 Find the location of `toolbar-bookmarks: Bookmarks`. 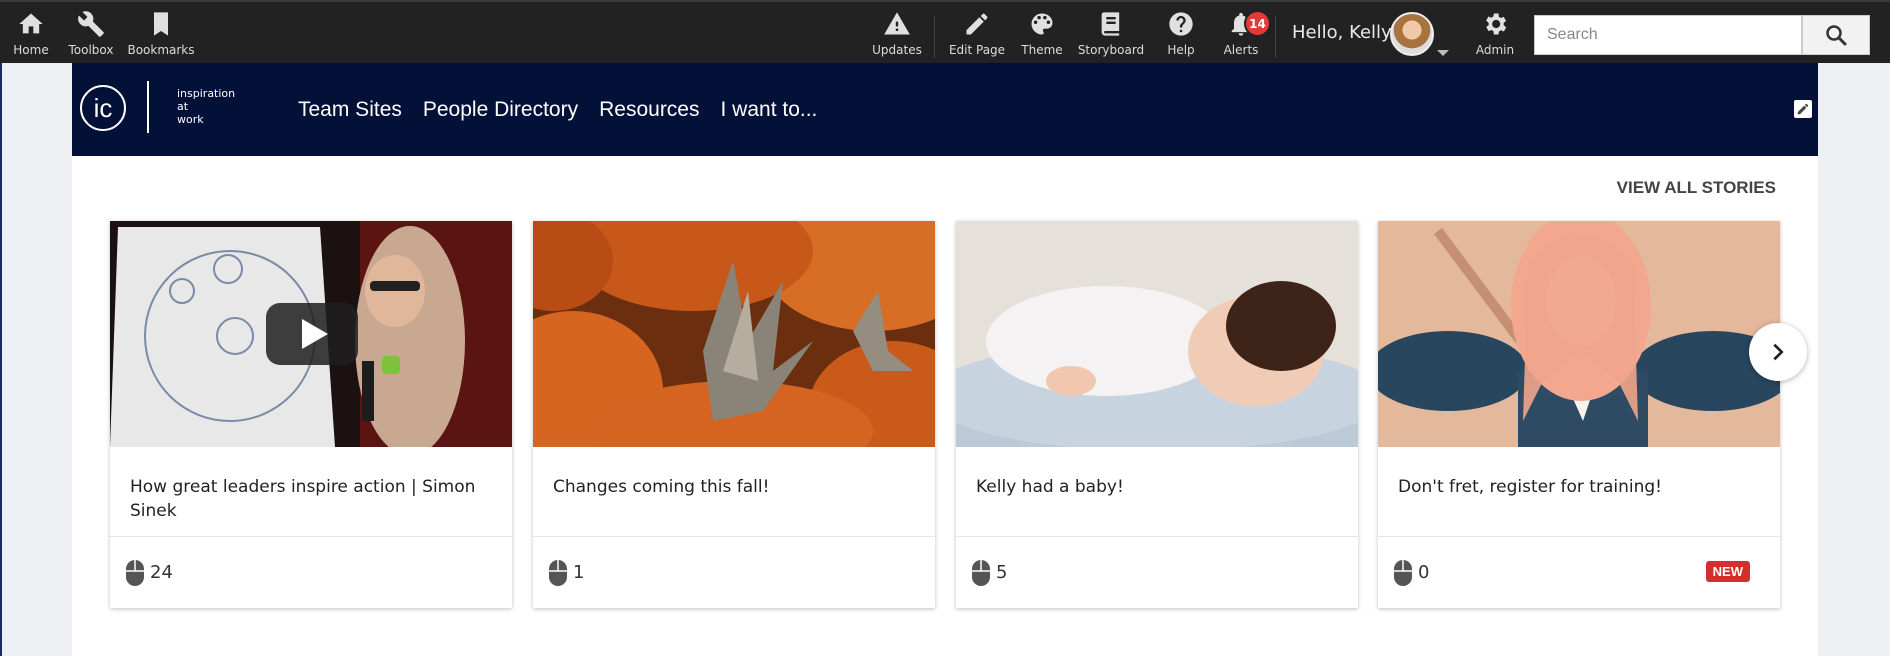

toolbar-bookmarks: Bookmarks is located at coordinates (161, 35).